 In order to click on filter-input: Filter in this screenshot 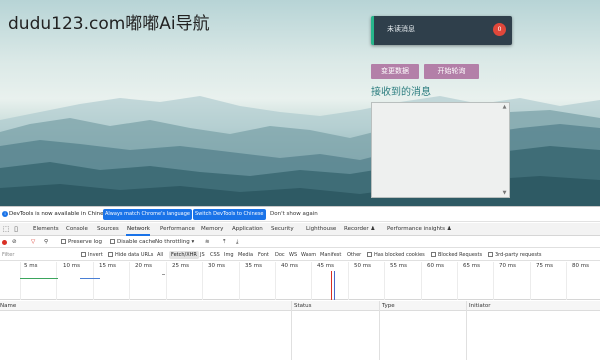, I will do `click(8, 255)`.